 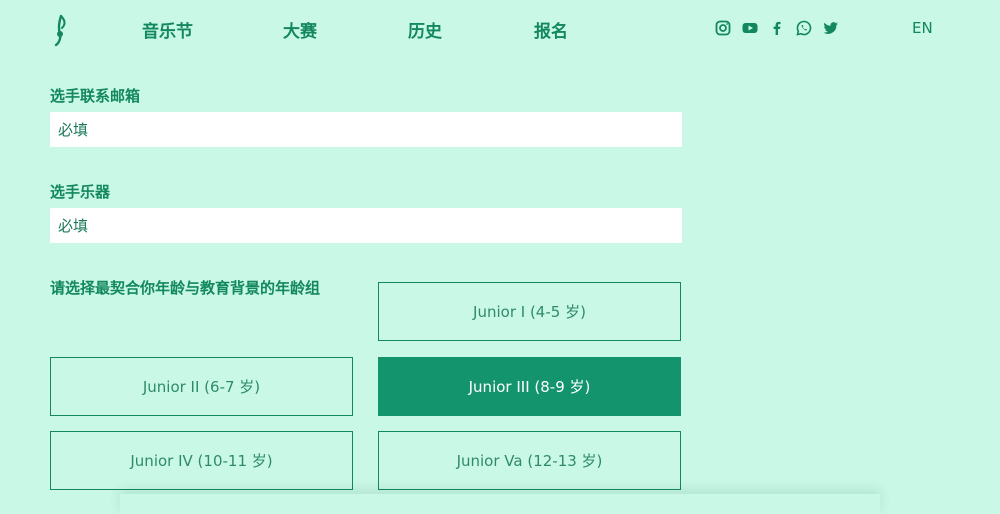 I want to click on age-option-junior-ii: Junior II (6-7 岁), so click(x=201, y=386).